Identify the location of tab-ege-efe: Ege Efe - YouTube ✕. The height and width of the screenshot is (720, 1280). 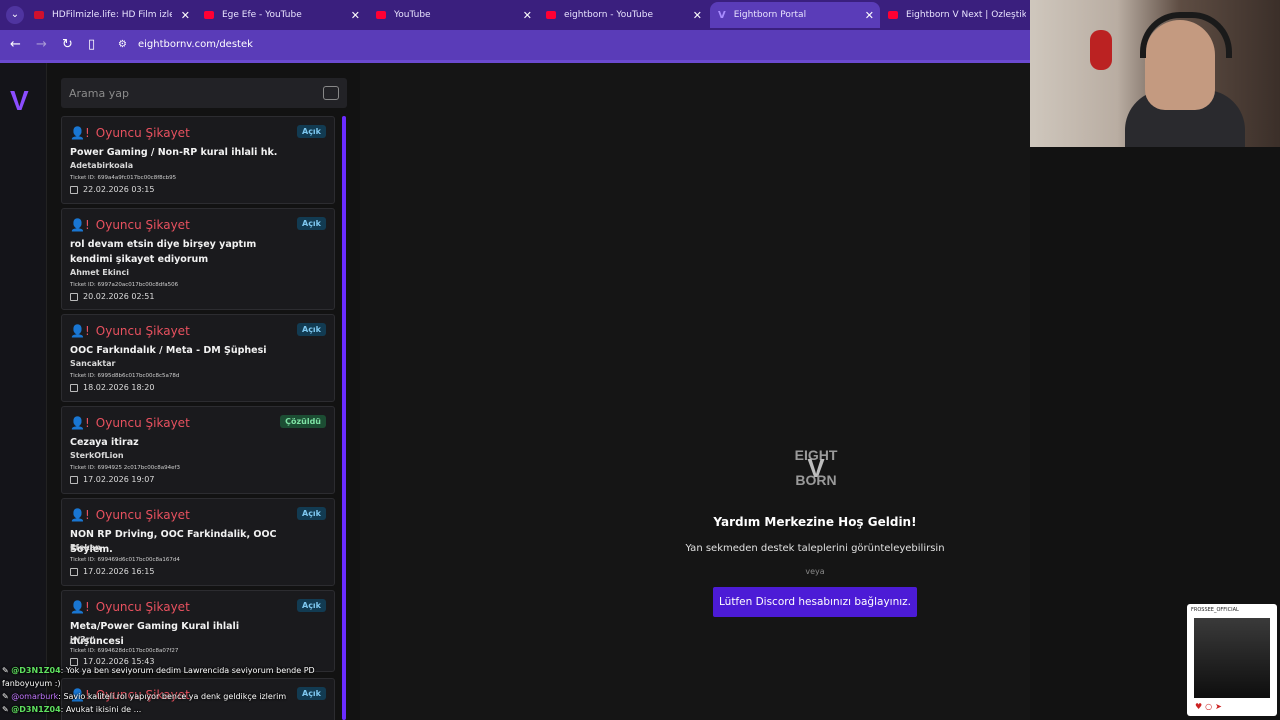
(281, 15).